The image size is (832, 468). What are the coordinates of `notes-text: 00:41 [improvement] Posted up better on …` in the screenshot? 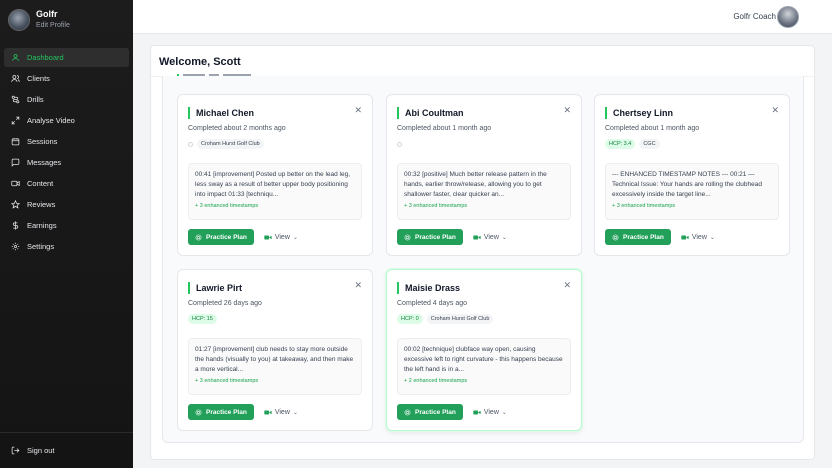 It's located at (273, 184).